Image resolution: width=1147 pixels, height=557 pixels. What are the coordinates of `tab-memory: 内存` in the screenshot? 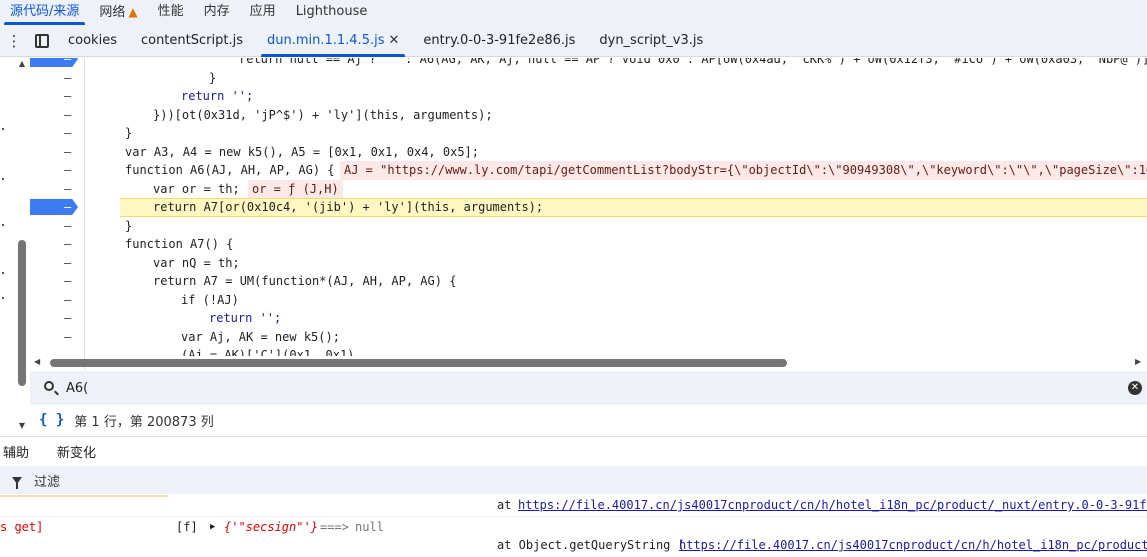 It's located at (217, 12).